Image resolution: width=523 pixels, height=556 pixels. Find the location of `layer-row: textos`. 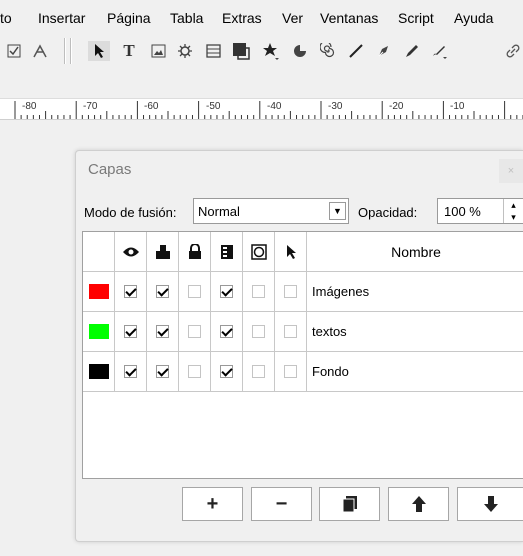

layer-row: textos is located at coordinates (303, 332).